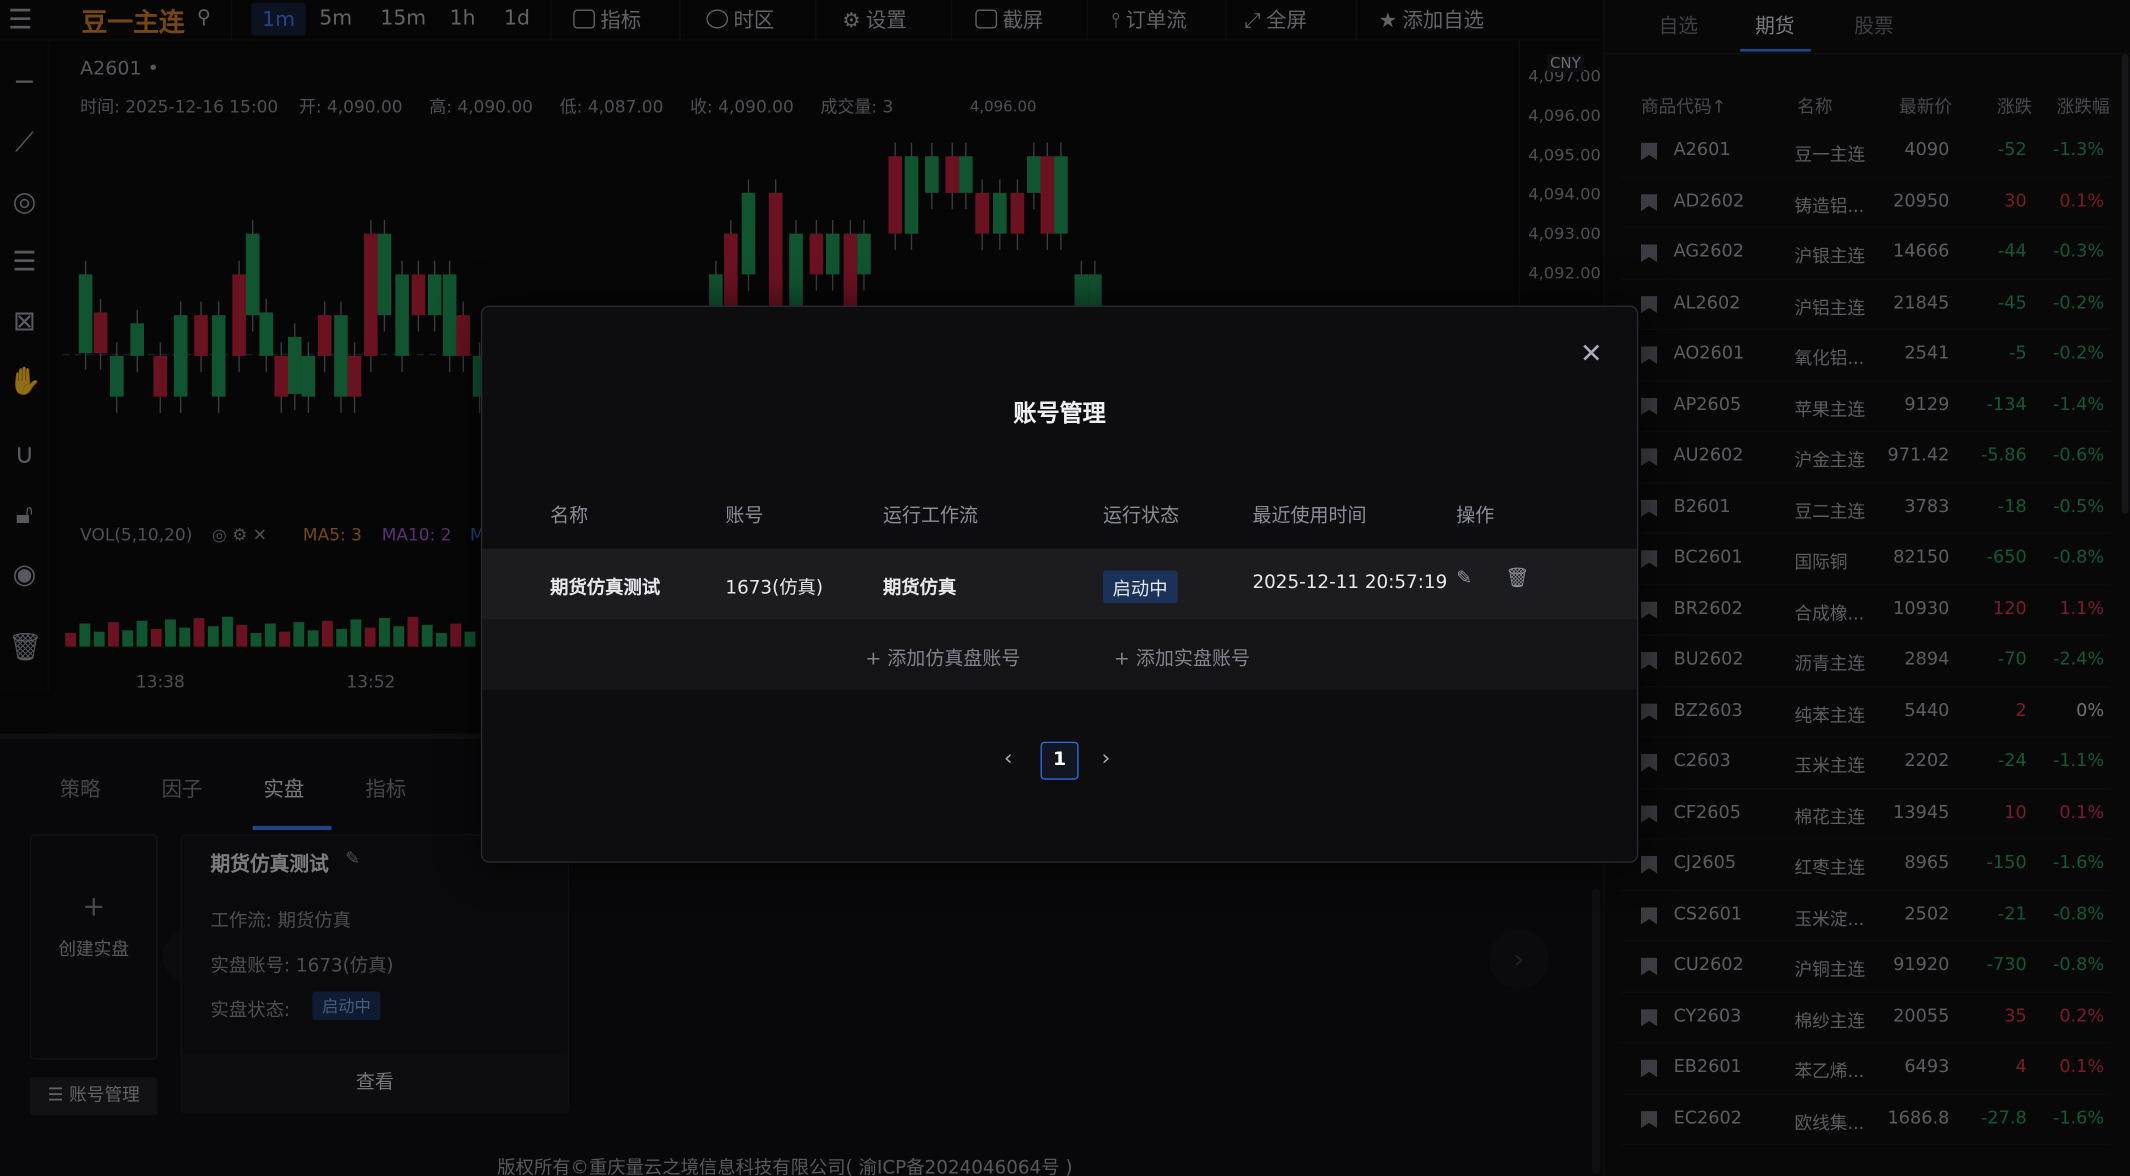  What do you see at coordinates (1059, 760) in the screenshot?
I see `page-current: 1` at bounding box center [1059, 760].